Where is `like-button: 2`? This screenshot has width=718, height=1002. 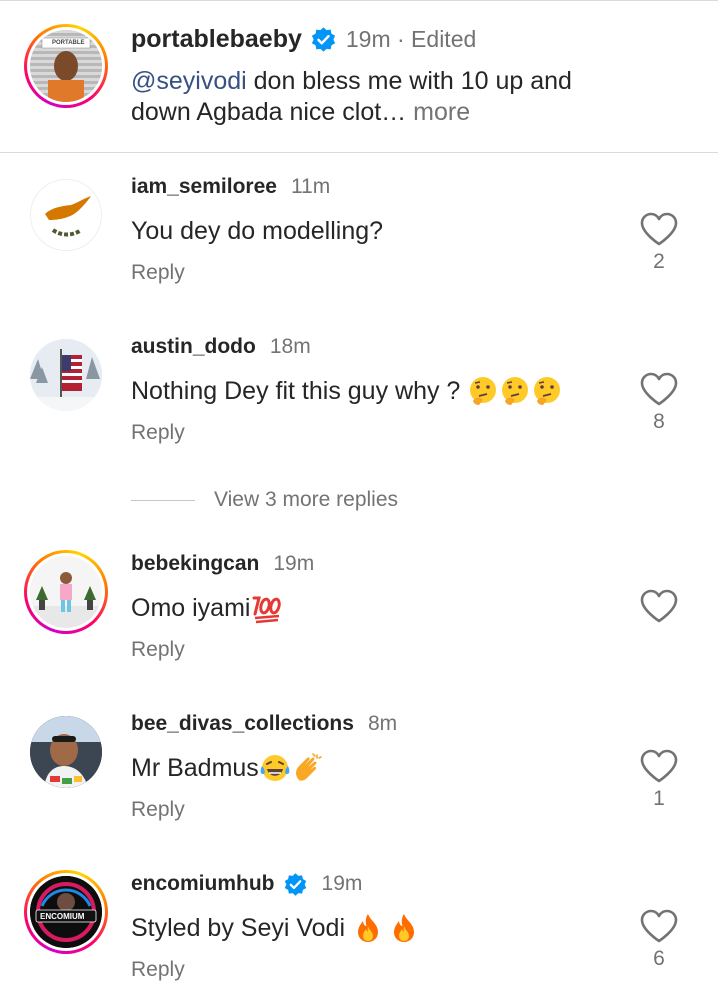 like-button: 2 is located at coordinates (659, 242).